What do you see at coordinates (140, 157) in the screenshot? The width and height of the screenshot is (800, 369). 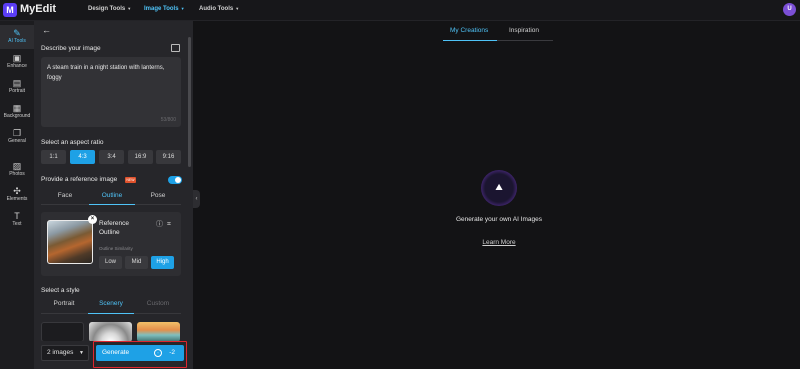 I see `ratio-16-9: 16:9` at bounding box center [140, 157].